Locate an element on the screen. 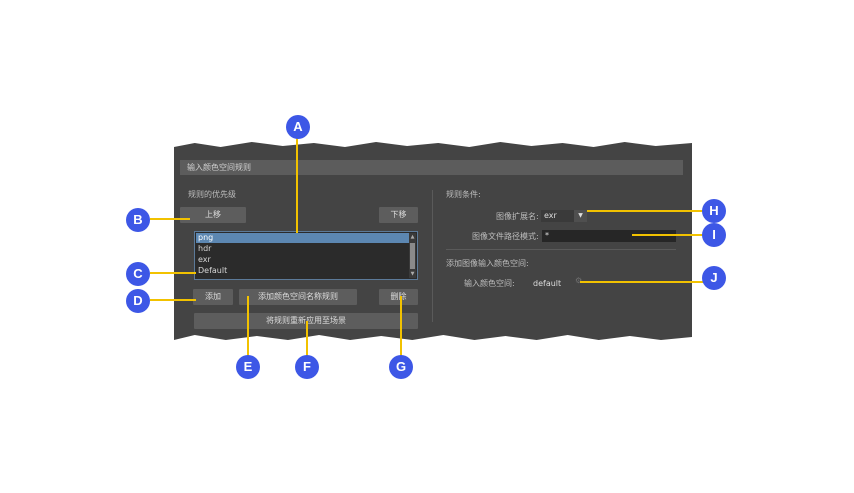  list-scrollbar: ▲ ▼ is located at coordinates (412, 255).